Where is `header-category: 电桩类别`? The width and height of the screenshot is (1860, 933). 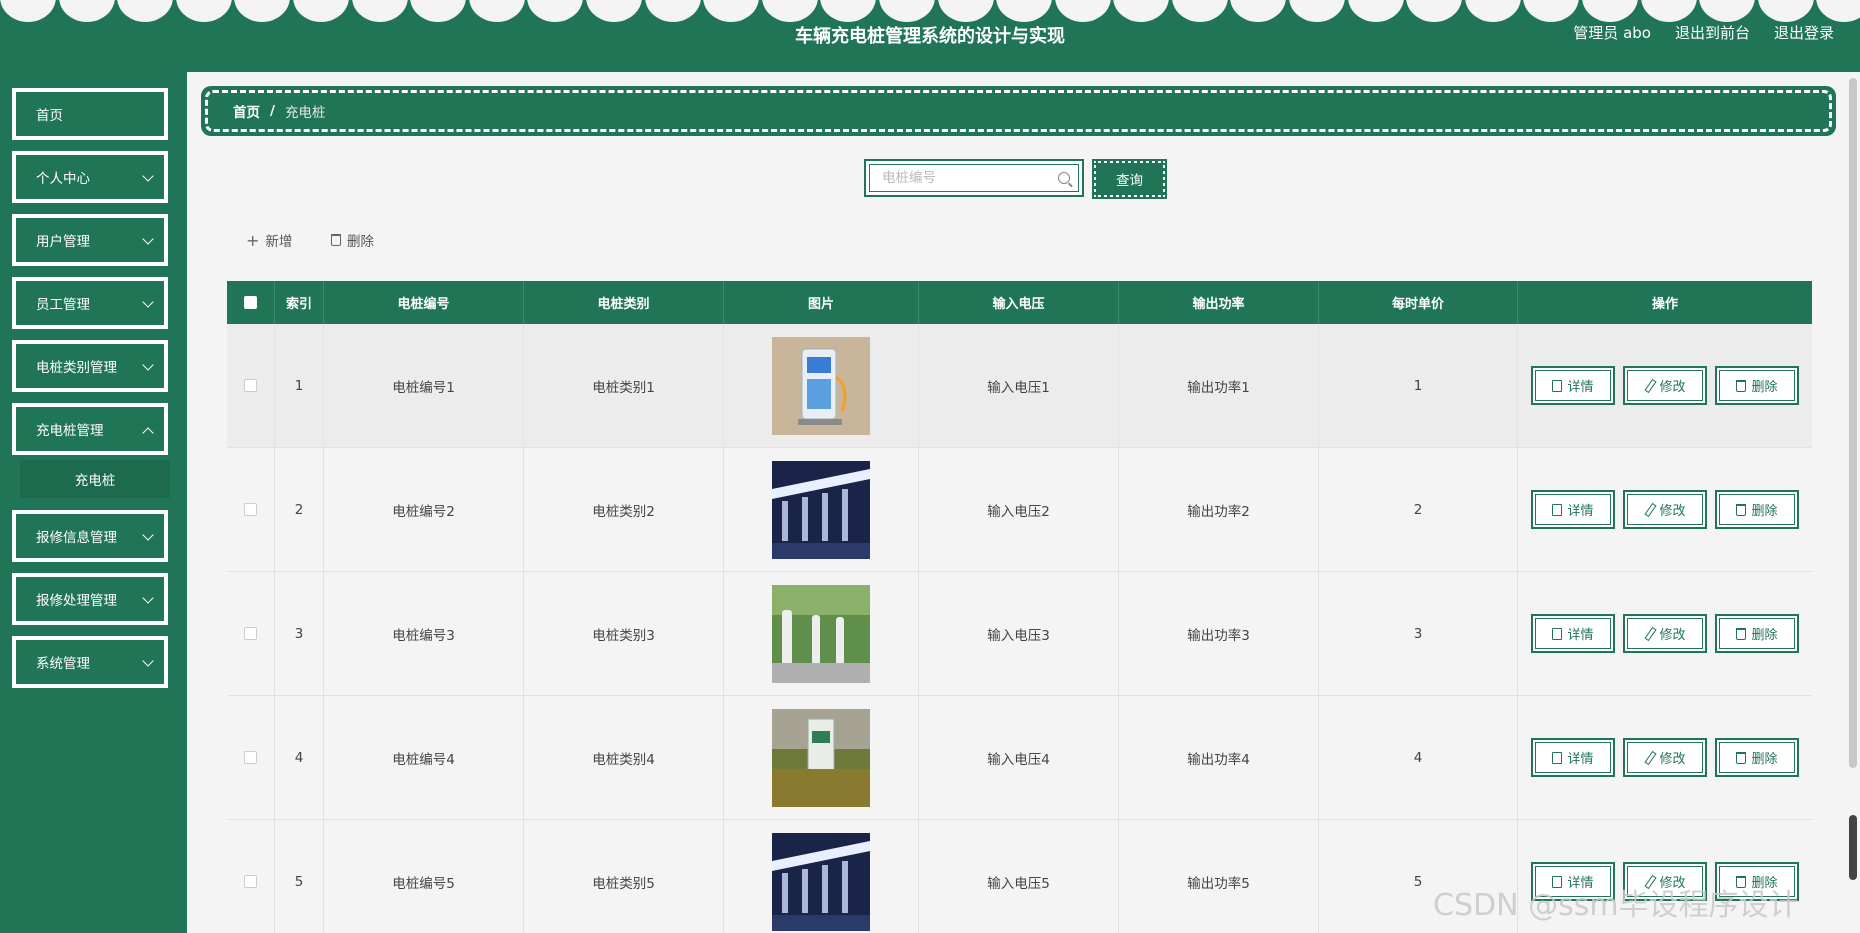
header-category: 电桩类别 is located at coordinates (624, 302).